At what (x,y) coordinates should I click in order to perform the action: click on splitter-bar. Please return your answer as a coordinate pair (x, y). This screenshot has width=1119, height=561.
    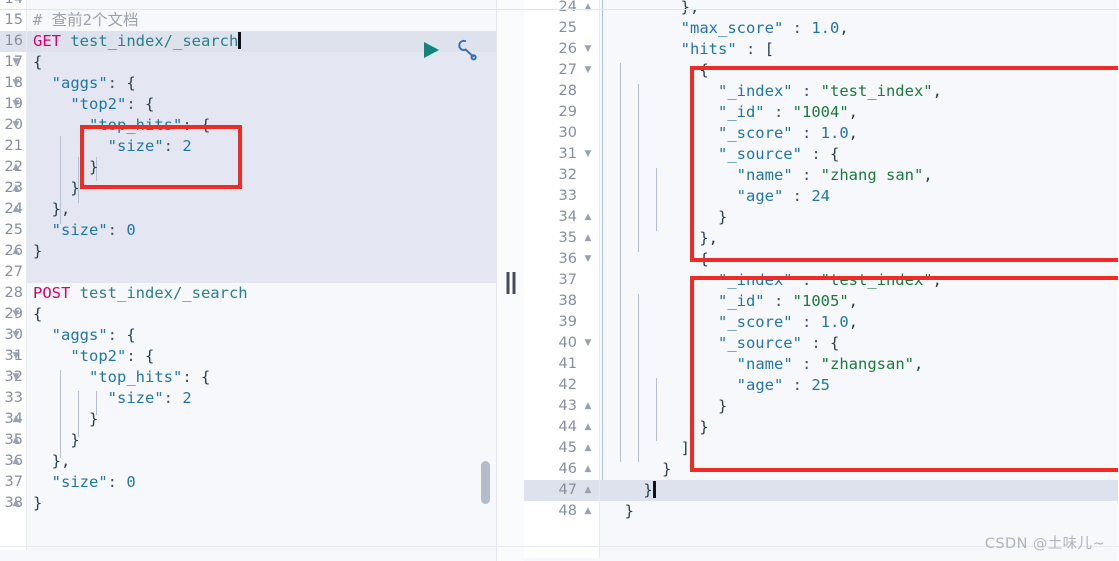
    Looking at the image, I should click on (507, 283).